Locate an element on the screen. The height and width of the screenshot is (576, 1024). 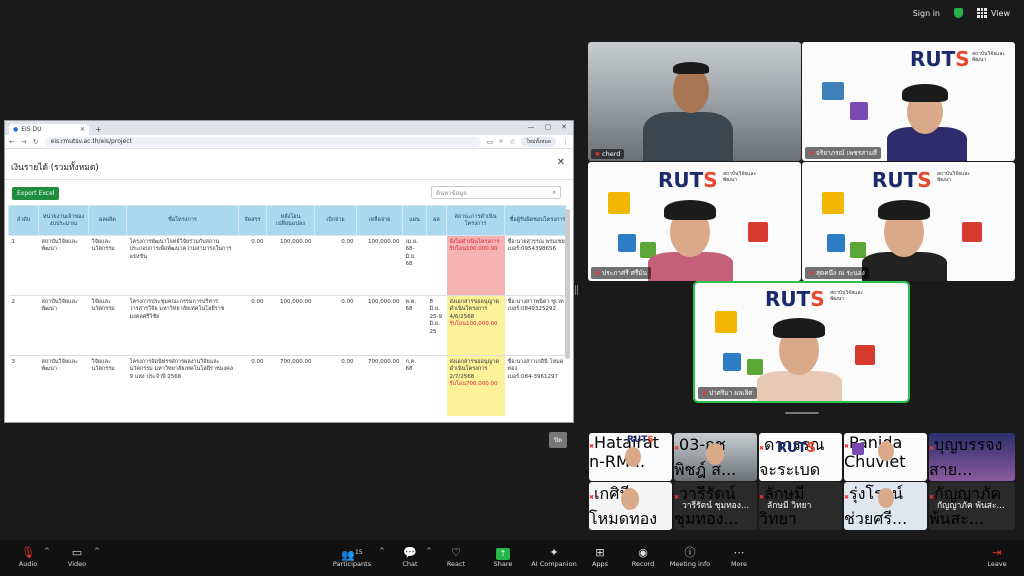
browser-tab: ● EIS DU ✕ is located at coordinates (49, 129).